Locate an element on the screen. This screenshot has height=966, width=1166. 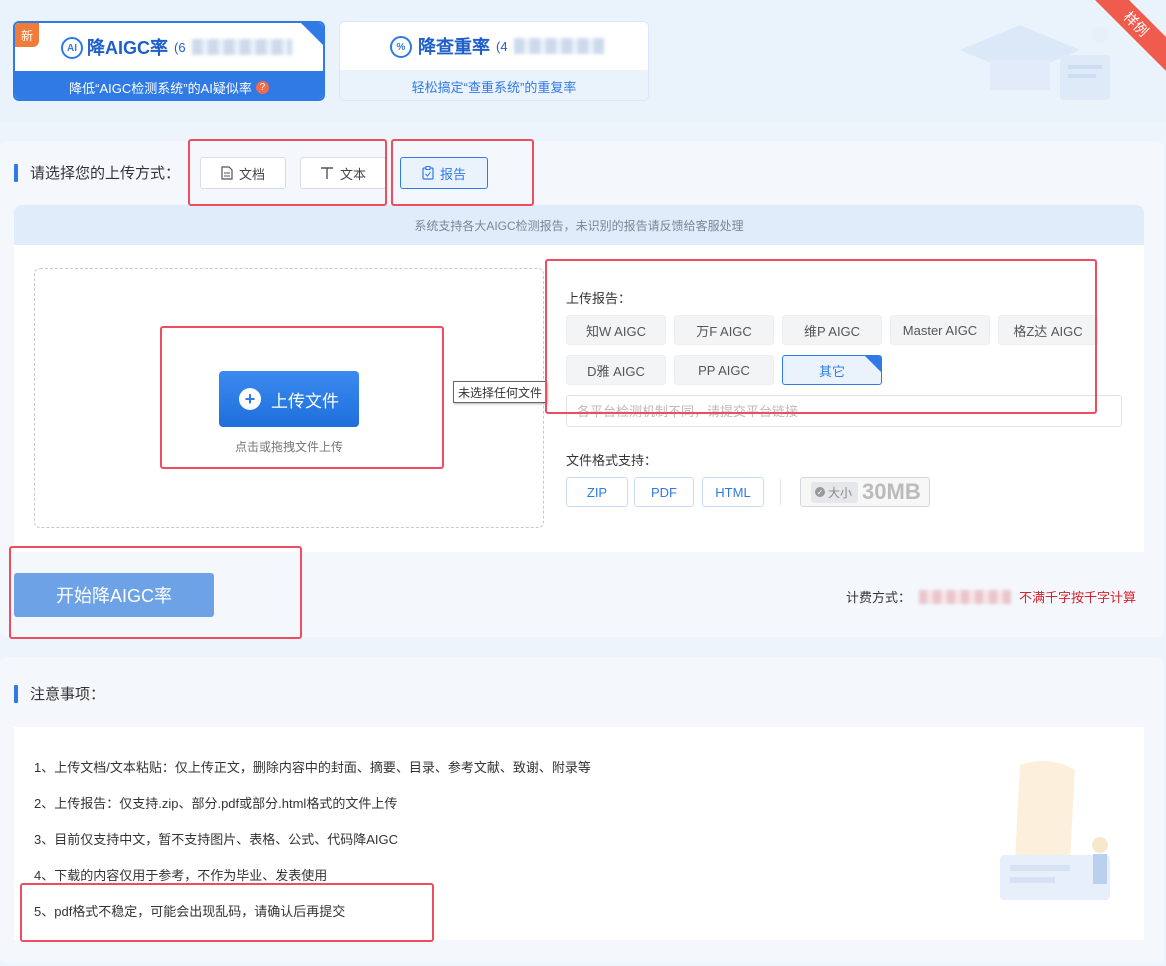
platform-option: 维P AIGC is located at coordinates (832, 330).